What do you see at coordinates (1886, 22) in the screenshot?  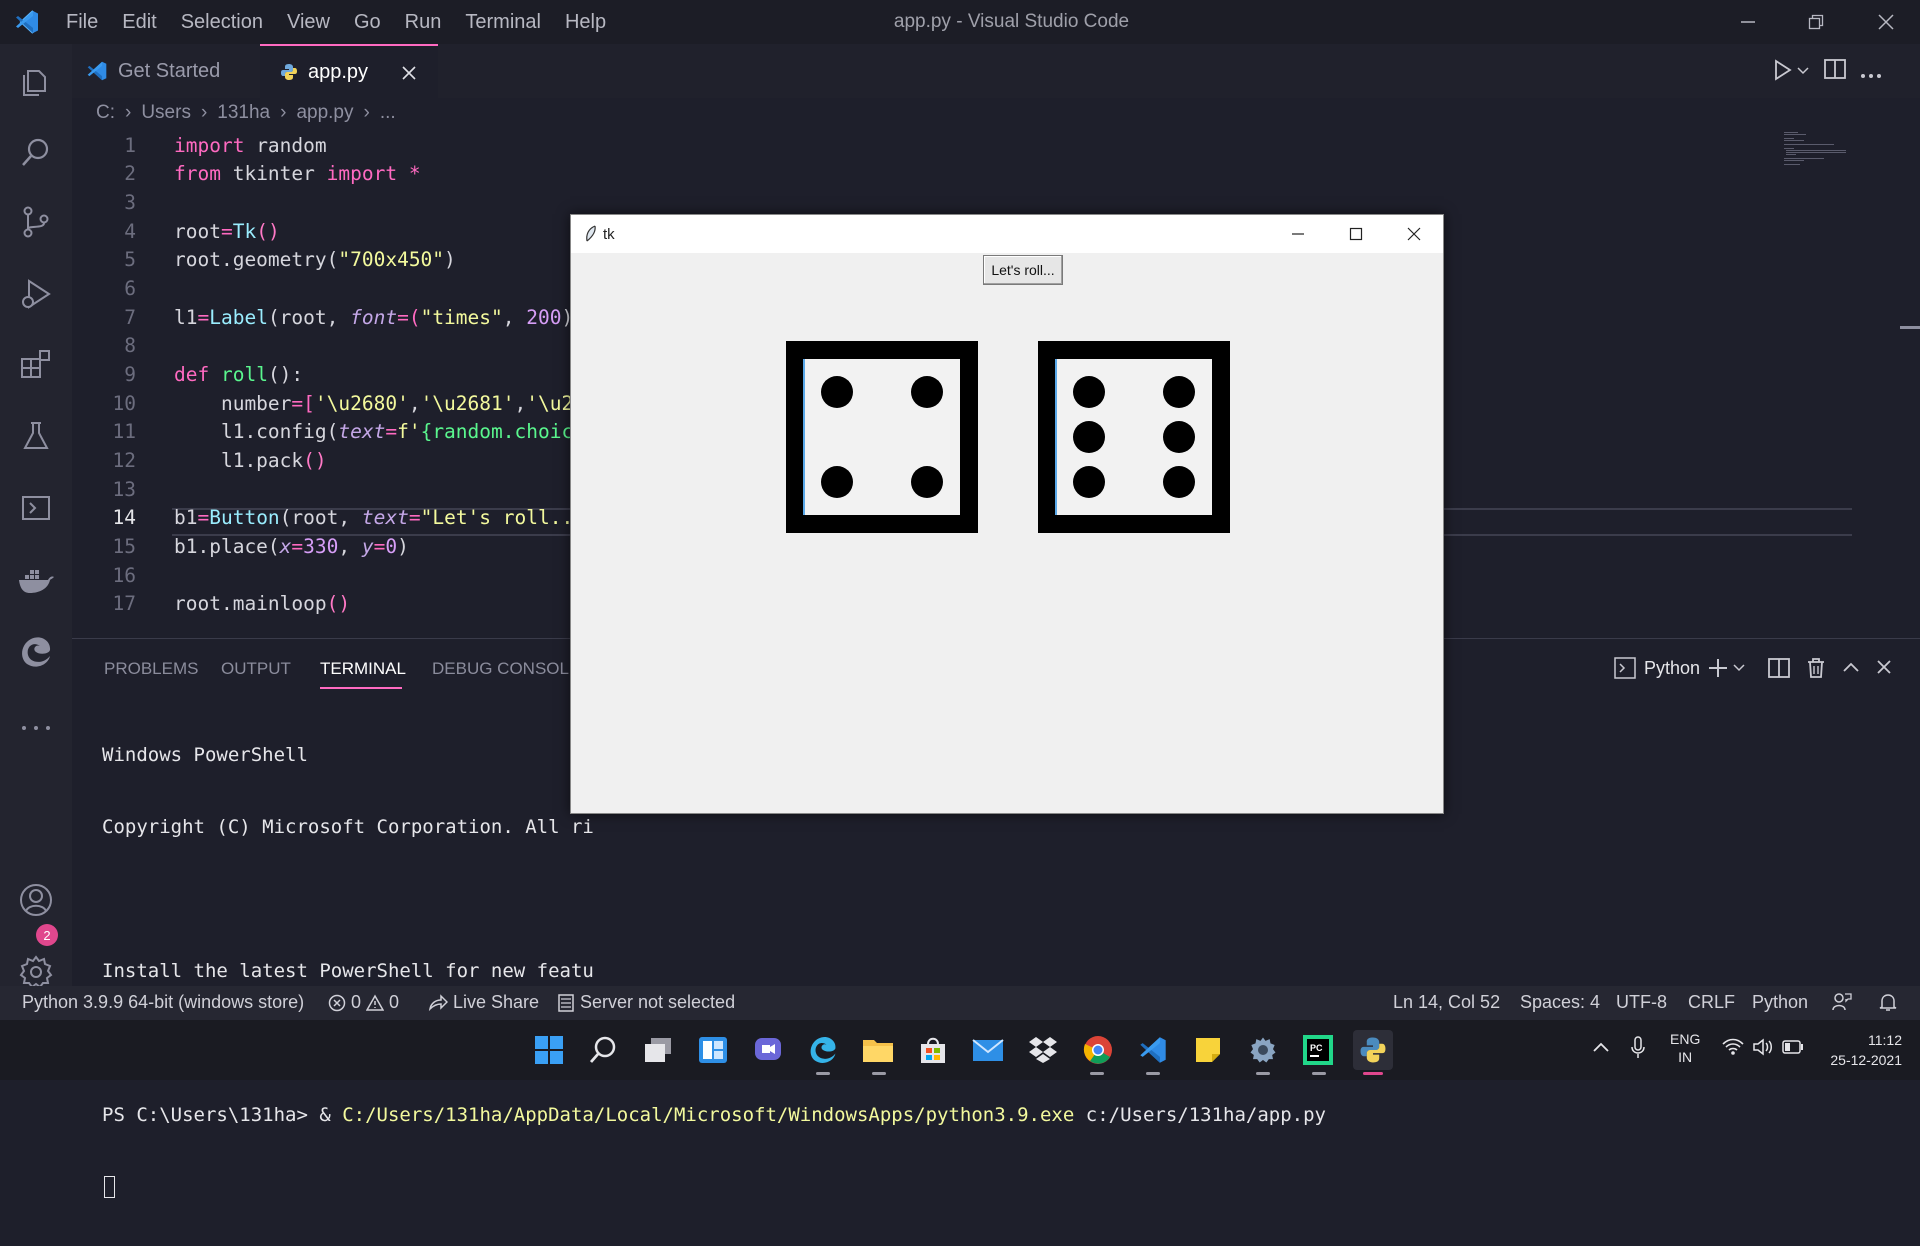 I see `close-window-button` at bounding box center [1886, 22].